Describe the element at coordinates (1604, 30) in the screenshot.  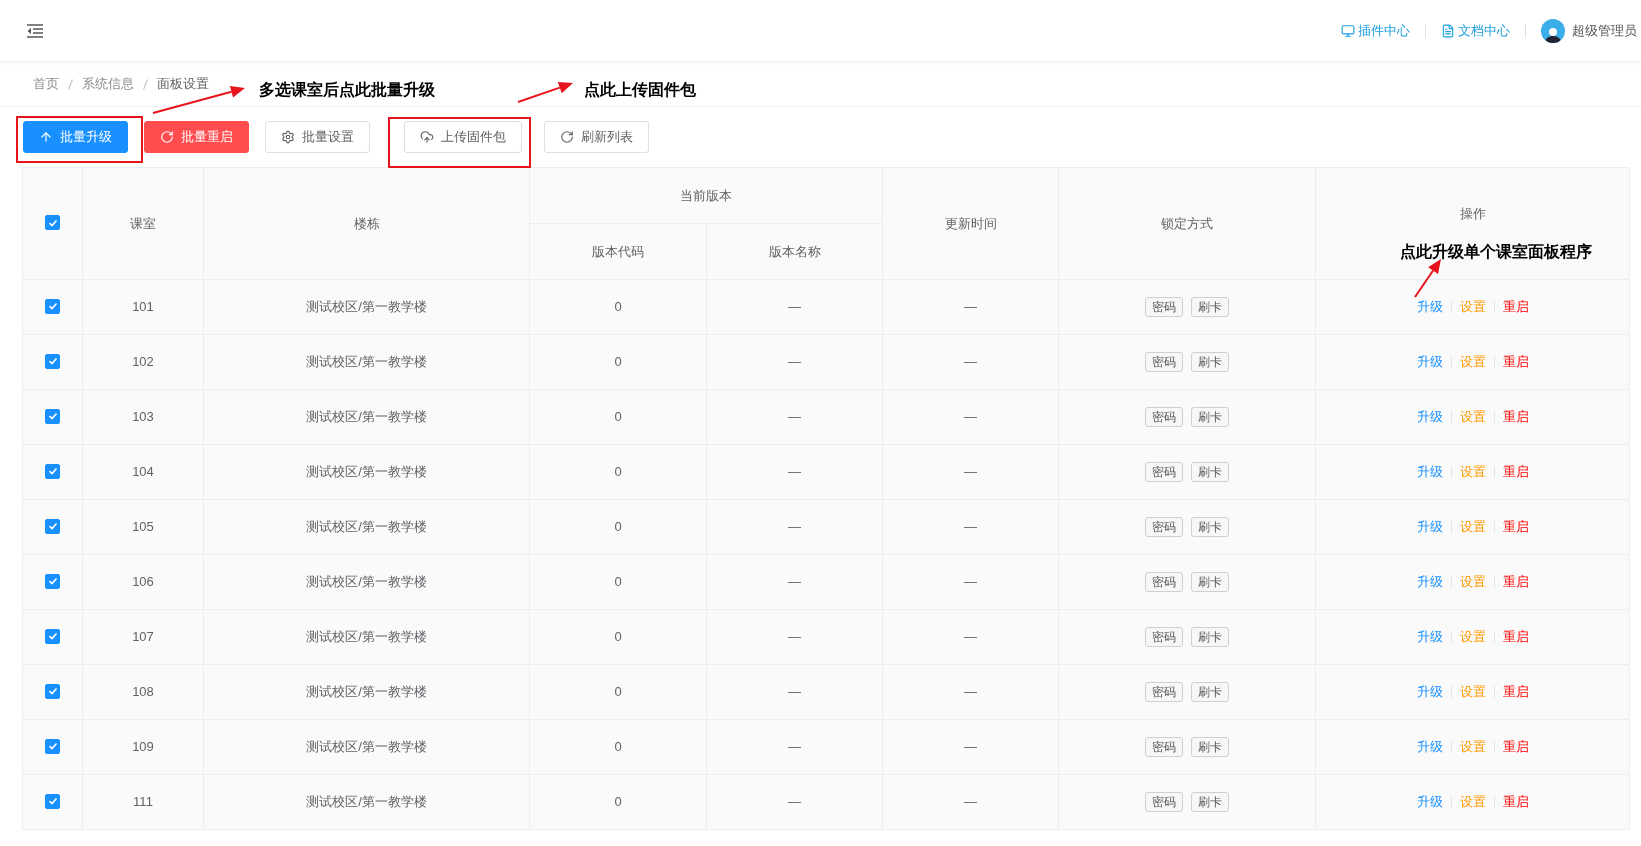
I see `user-name: 超级管理员` at that location.